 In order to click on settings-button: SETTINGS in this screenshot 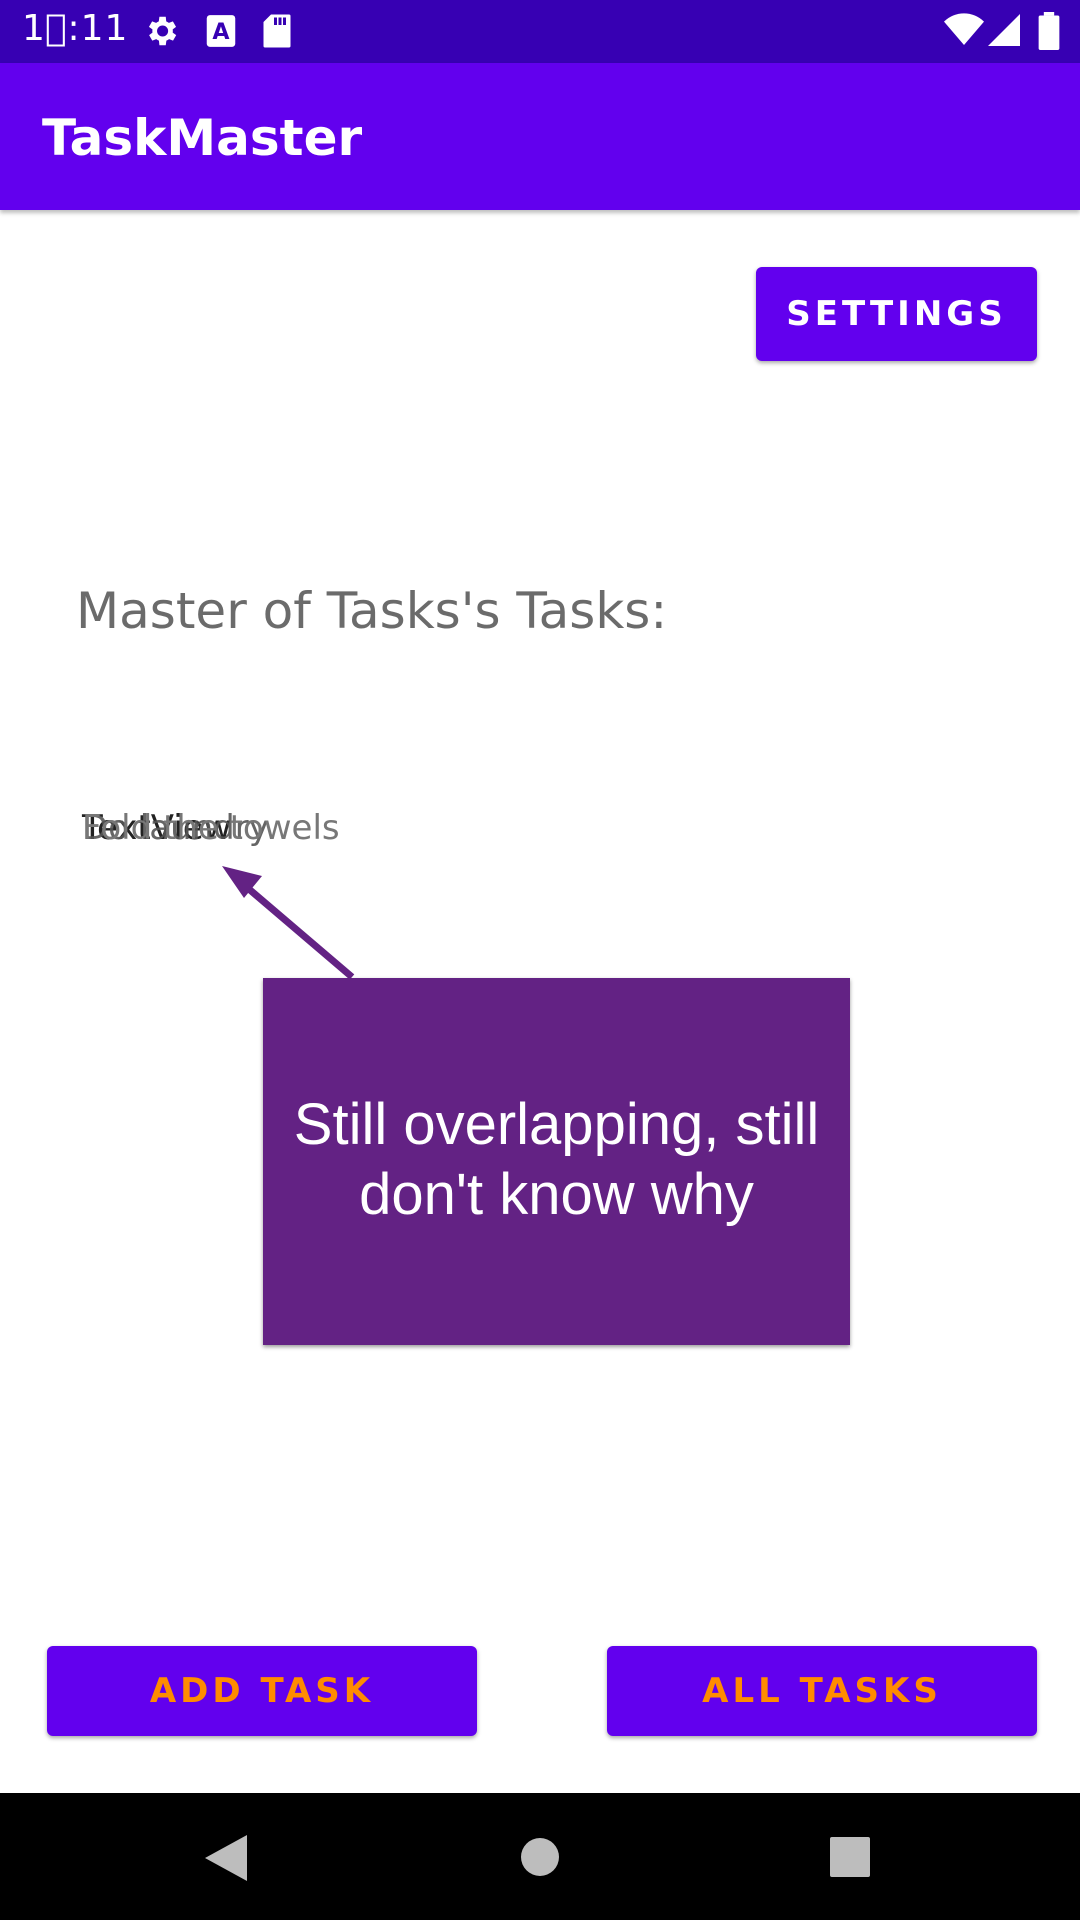, I will do `click(896, 314)`.